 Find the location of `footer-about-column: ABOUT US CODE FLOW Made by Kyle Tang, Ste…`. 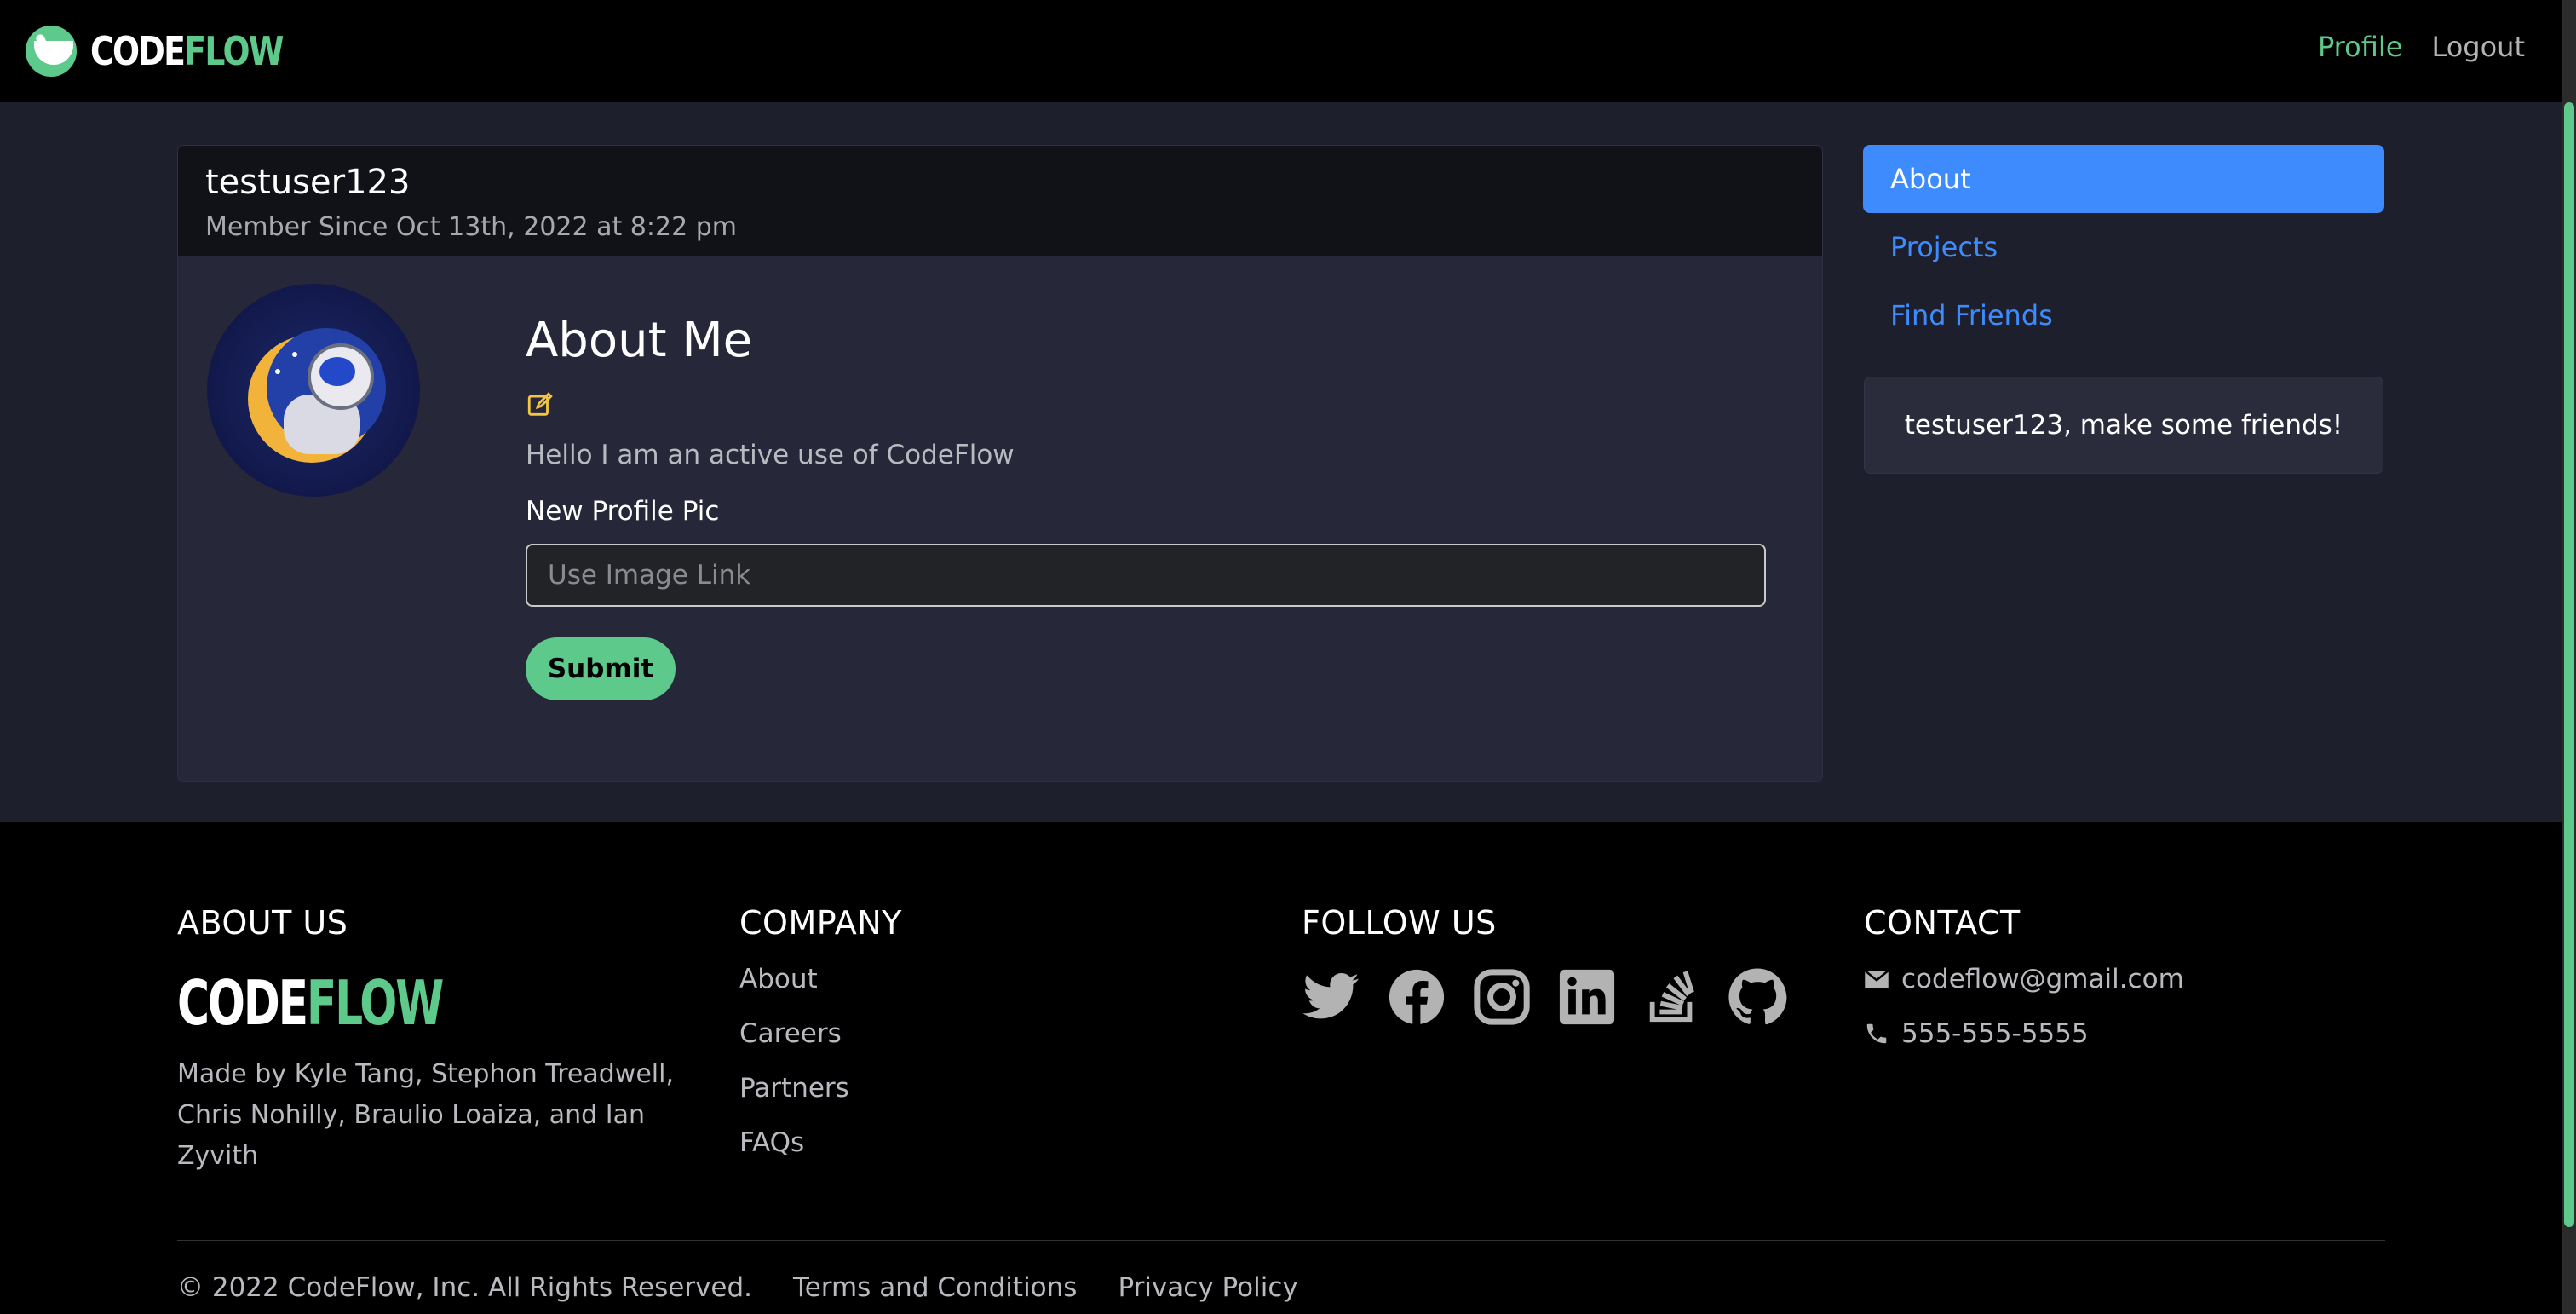

footer-about-column: ABOUT US CODE FLOW Made by Kyle Tang, Ste… is located at coordinates (441, 1040).